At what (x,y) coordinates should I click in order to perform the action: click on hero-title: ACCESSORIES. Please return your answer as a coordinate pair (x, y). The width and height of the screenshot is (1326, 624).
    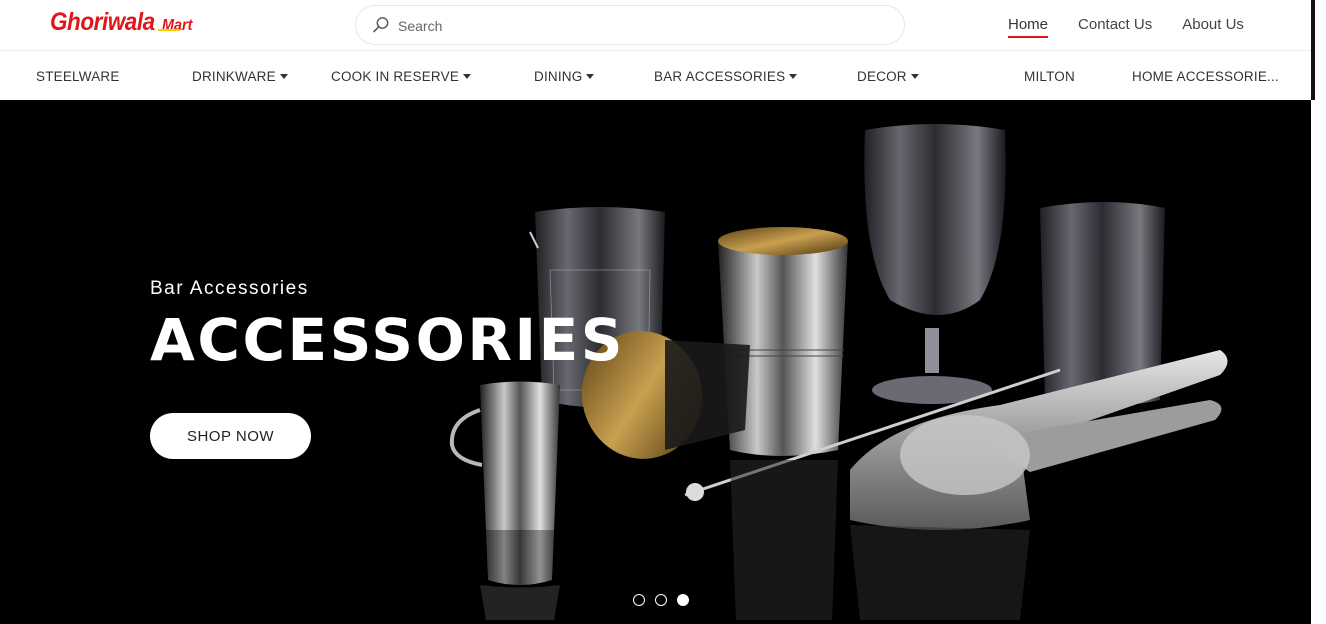
    Looking at the image, I should click on (388, 340).